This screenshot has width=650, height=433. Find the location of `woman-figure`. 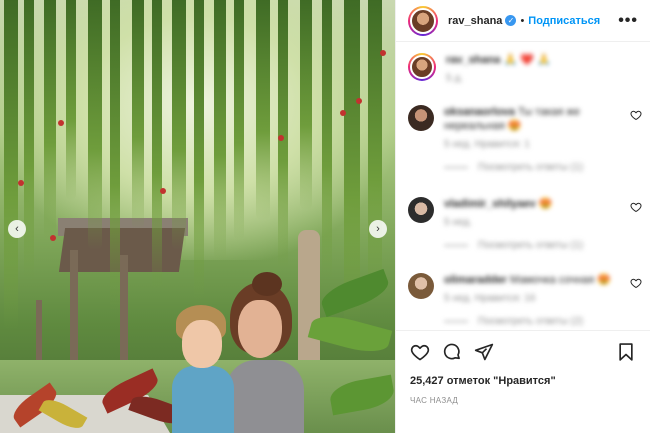

woman-figure is located at coordinates (265, 396).